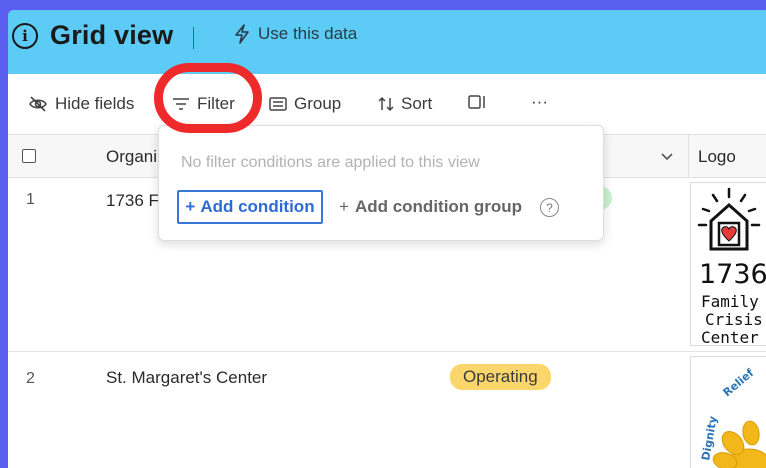  What do you see at coordinates (667, 158) in the screenshot?
I see `chevron-down-icon` at bounding box center [667, 158].